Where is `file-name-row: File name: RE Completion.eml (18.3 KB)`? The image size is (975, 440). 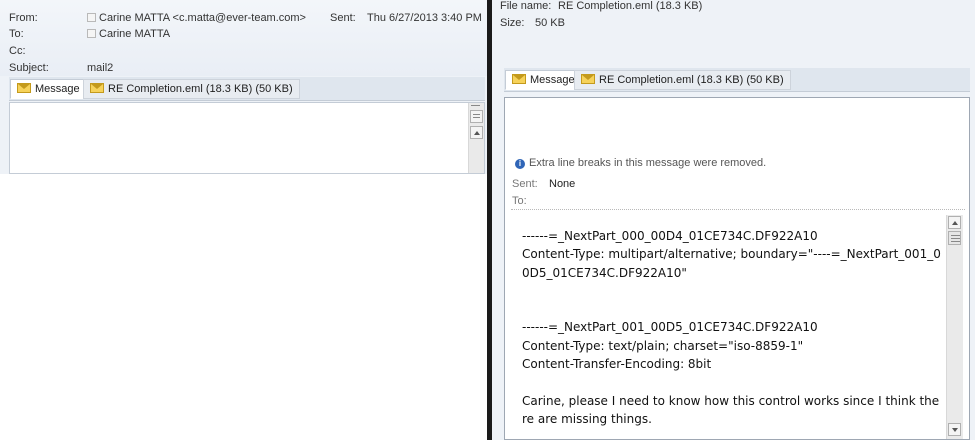 file-name-row: File name: RE Completion.eml (18.3 KB) is located at coordinates (601, 6).